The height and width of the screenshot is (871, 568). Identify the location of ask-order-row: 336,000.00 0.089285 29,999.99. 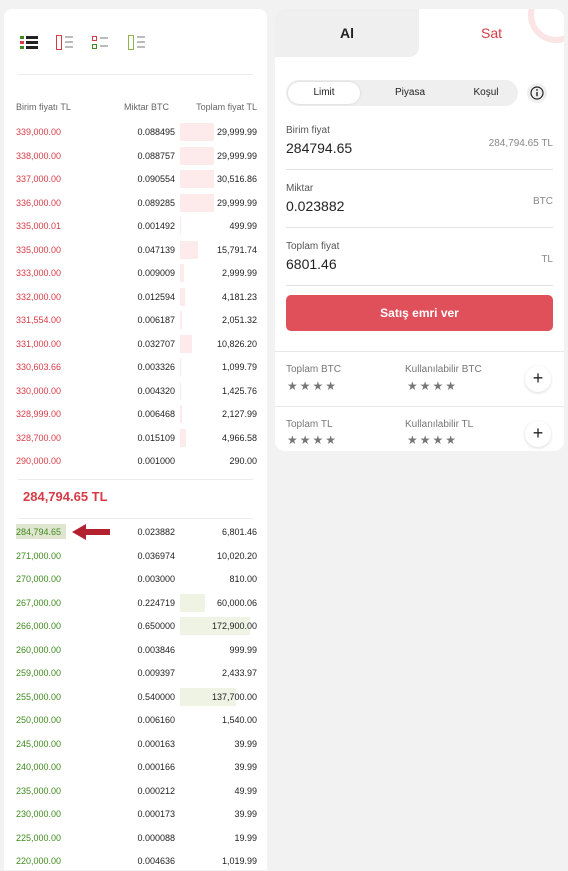
(135, 203).